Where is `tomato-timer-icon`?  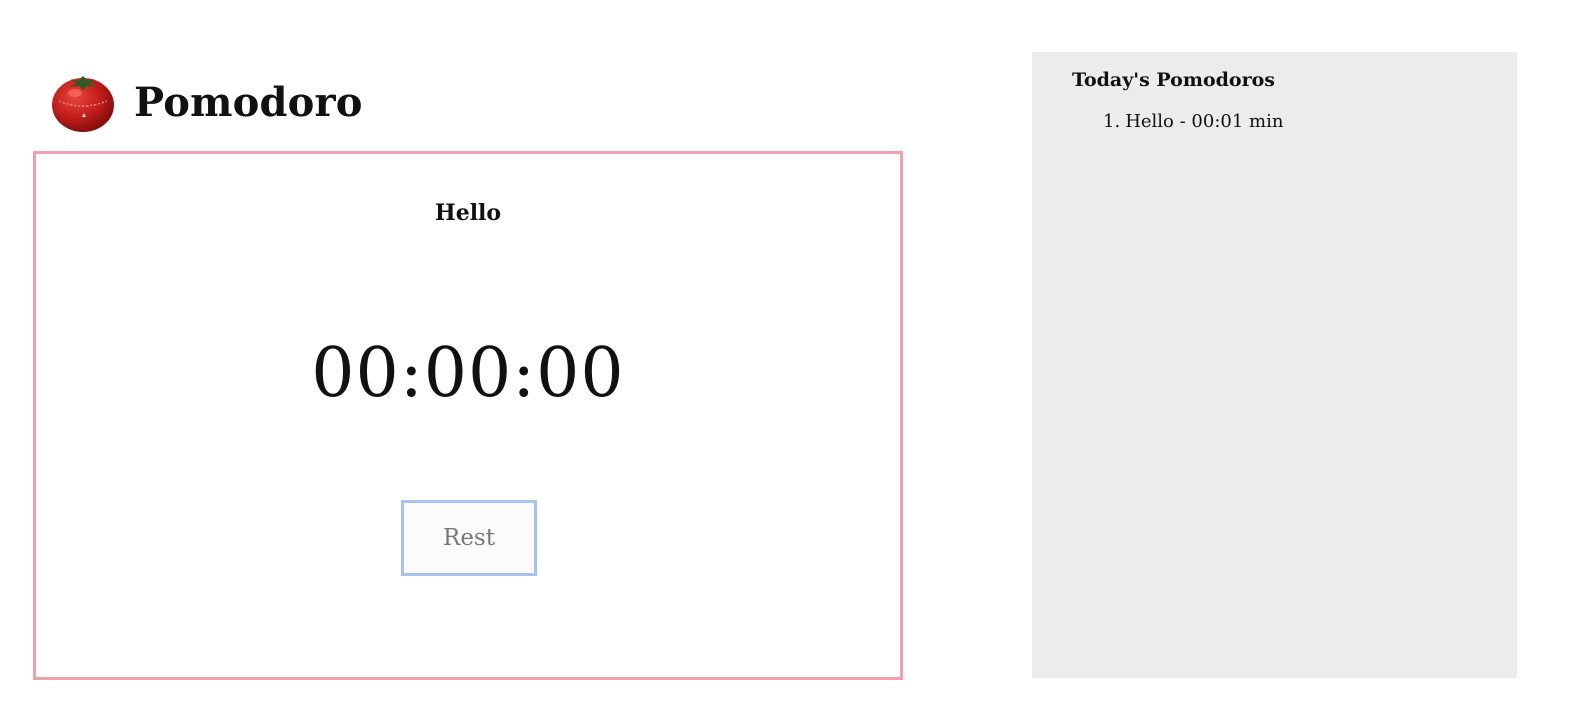
tomato-timer-icon is located at coordinates (83, 104).